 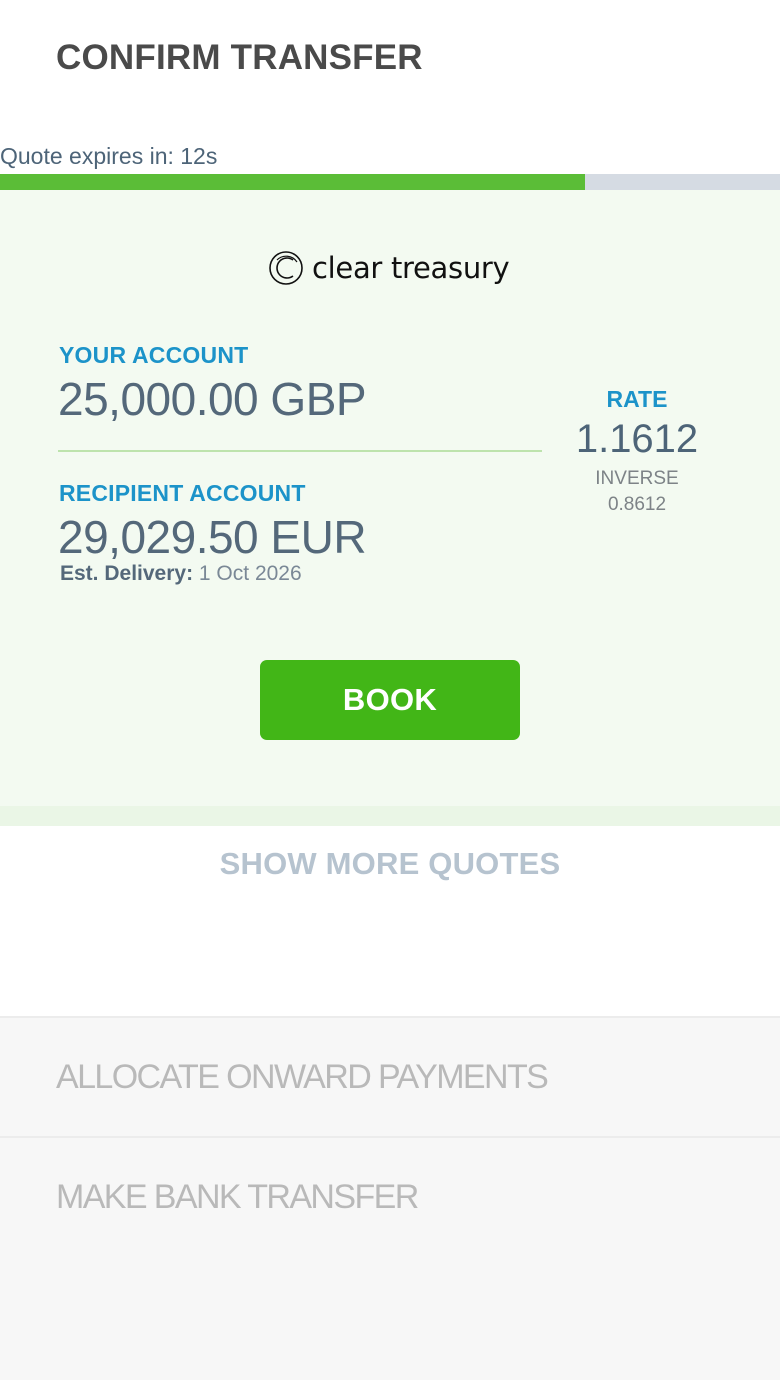 I want to click on step-label: ALLOCATE ONWARD PAYMENTS, so click(x=302, y=1077).